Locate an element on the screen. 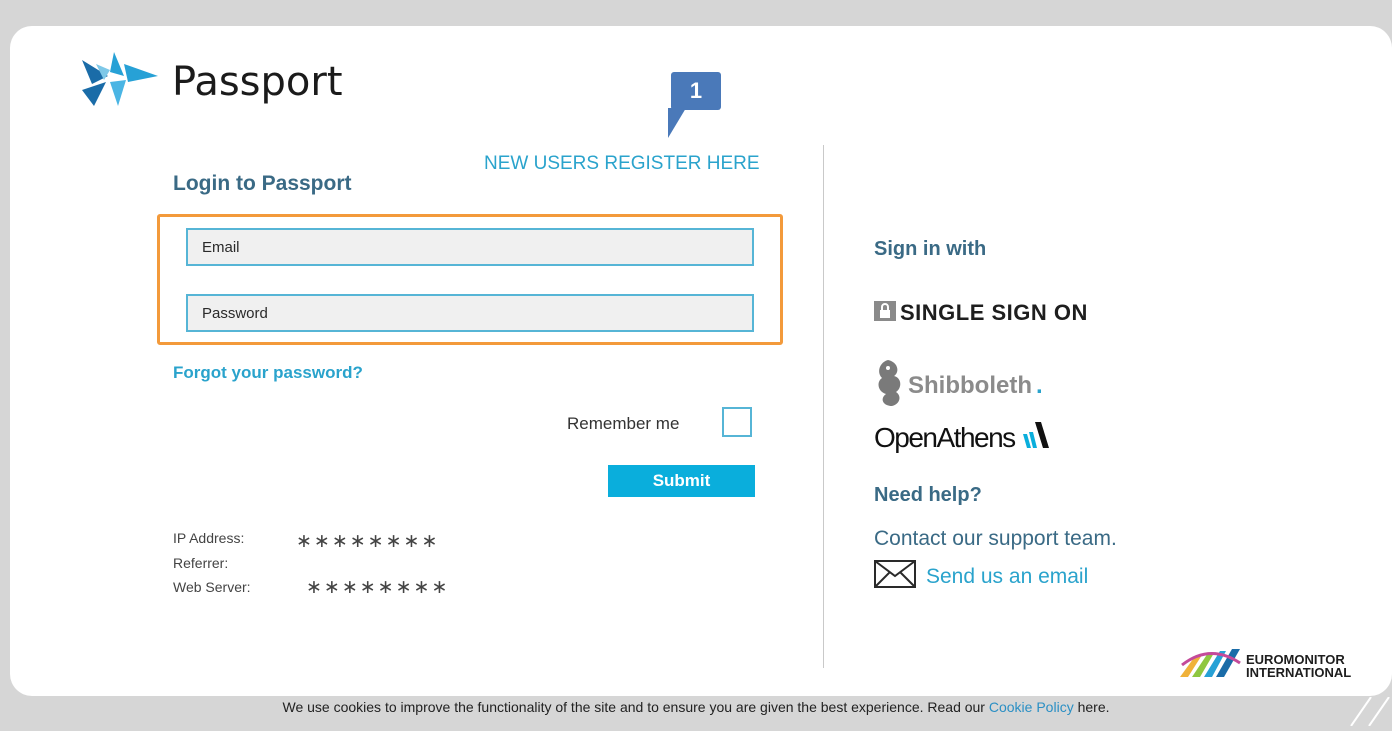 The width and height of the screenshot is (1392, 731). vertical-divider is located at coordinates (823, 406).